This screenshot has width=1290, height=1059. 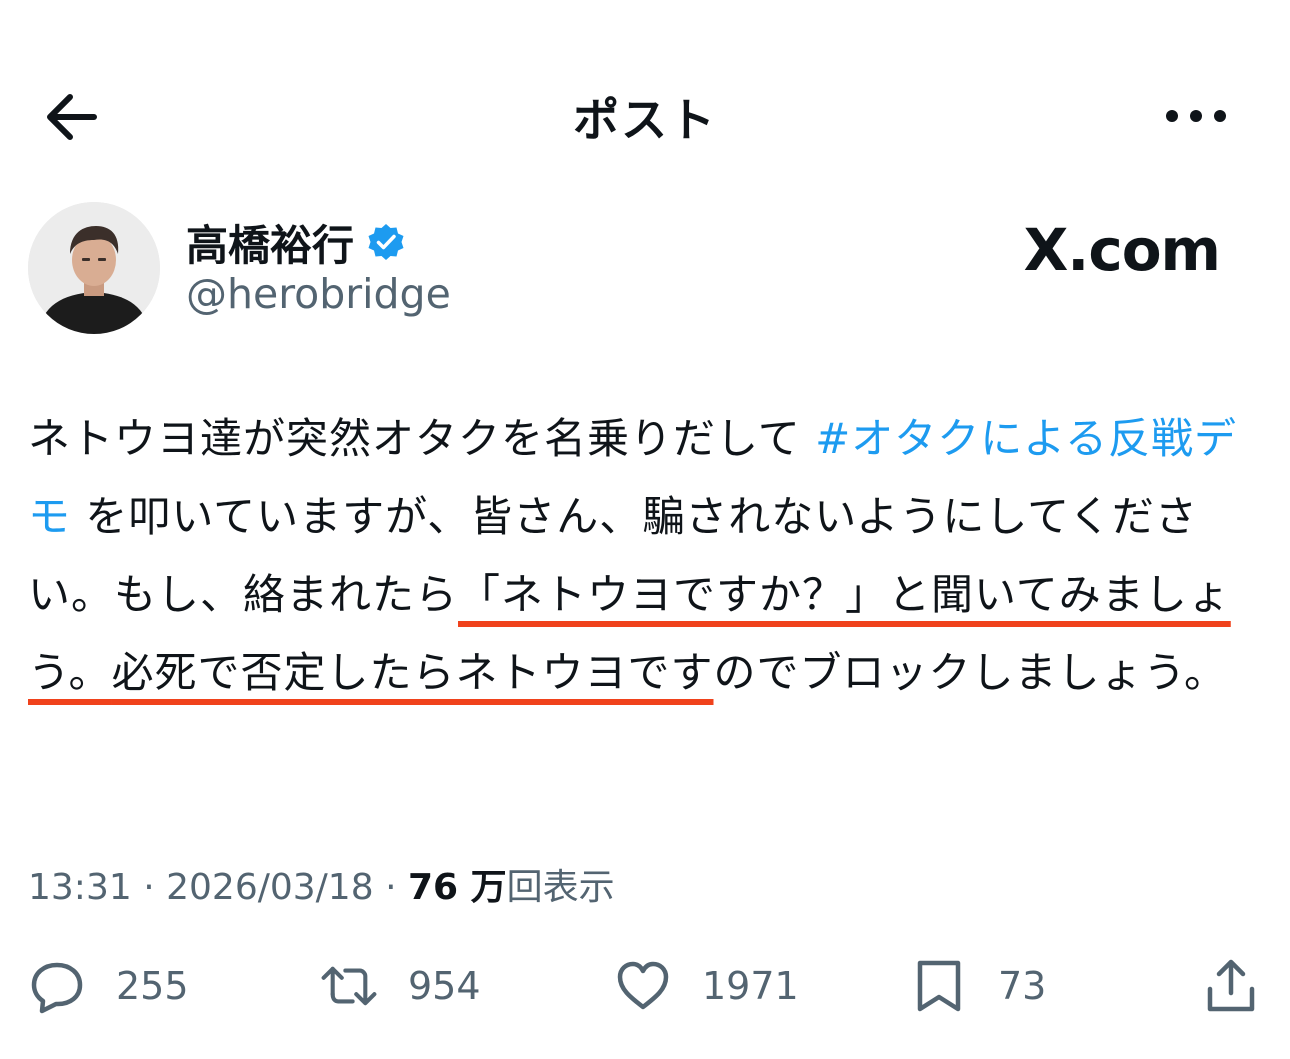 What do you see at coordinates (444, 986) in the screenshot?
I see `repost-count: 954` at bounding box center [444, 986].